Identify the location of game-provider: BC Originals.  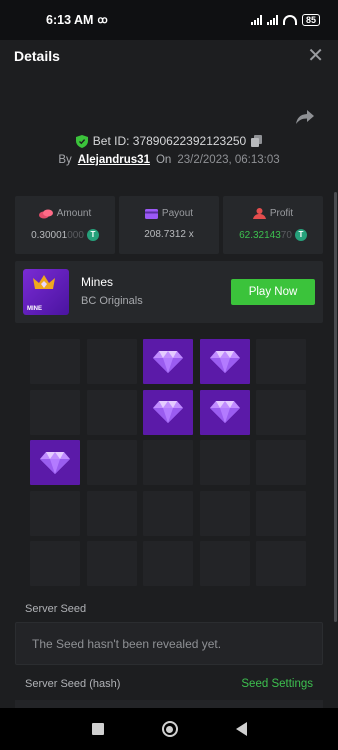
(112, 301).